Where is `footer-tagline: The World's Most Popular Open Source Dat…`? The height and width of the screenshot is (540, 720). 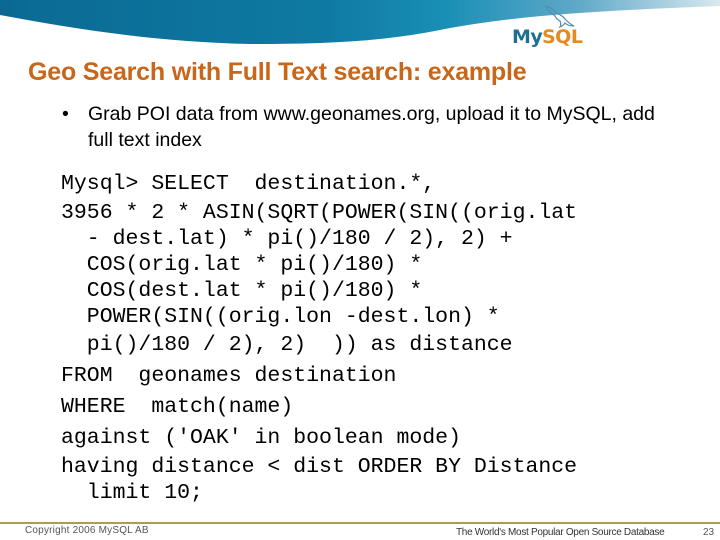
footer-tagline: The World's Most Popular Open Source Dat… is located at coordinates (560, 532).